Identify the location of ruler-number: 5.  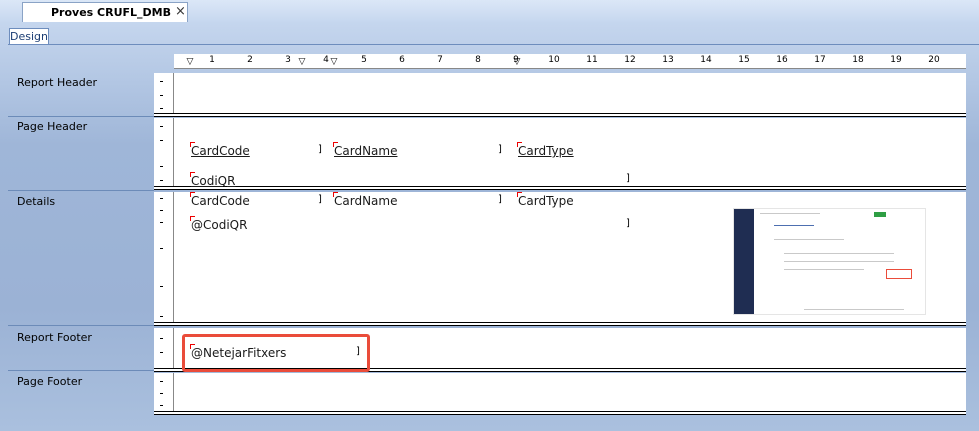
(364, 60).